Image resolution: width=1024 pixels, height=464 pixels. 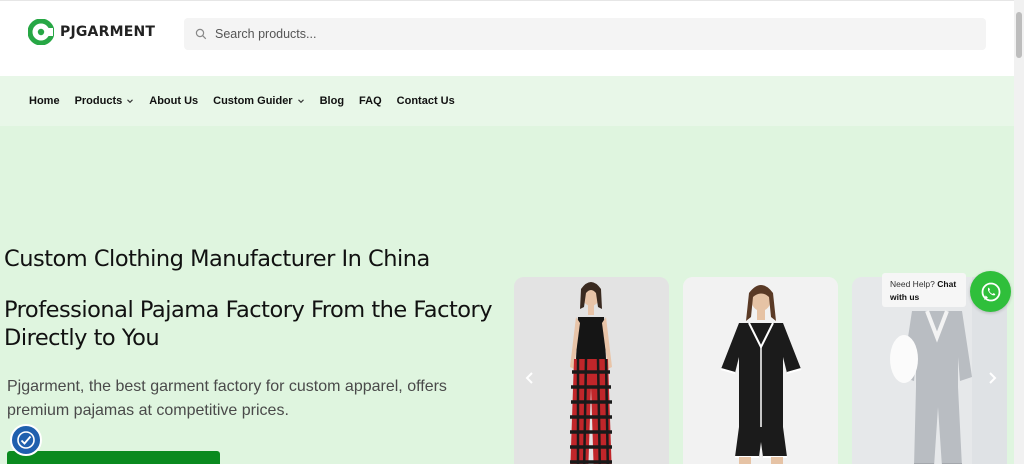 I want to click on nav-item-products: Products, so click(x=105, y=101).